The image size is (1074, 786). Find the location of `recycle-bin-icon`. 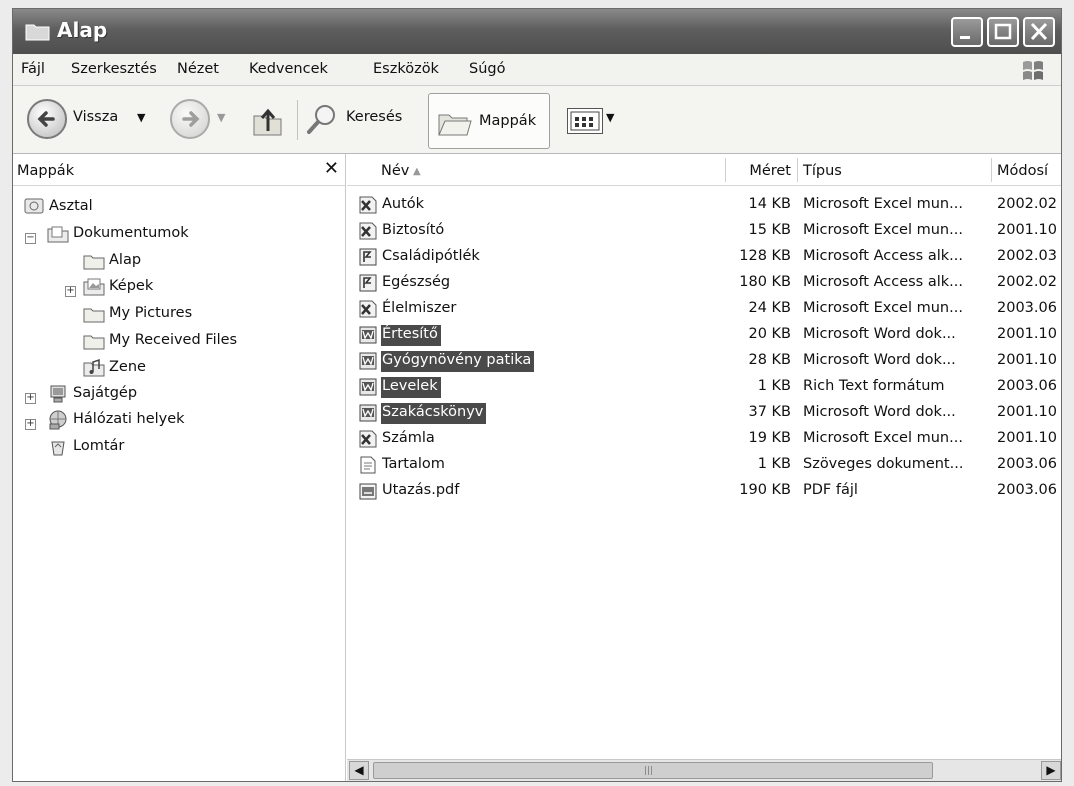

recycle-bin-icon is located at coordinates (58, 448).